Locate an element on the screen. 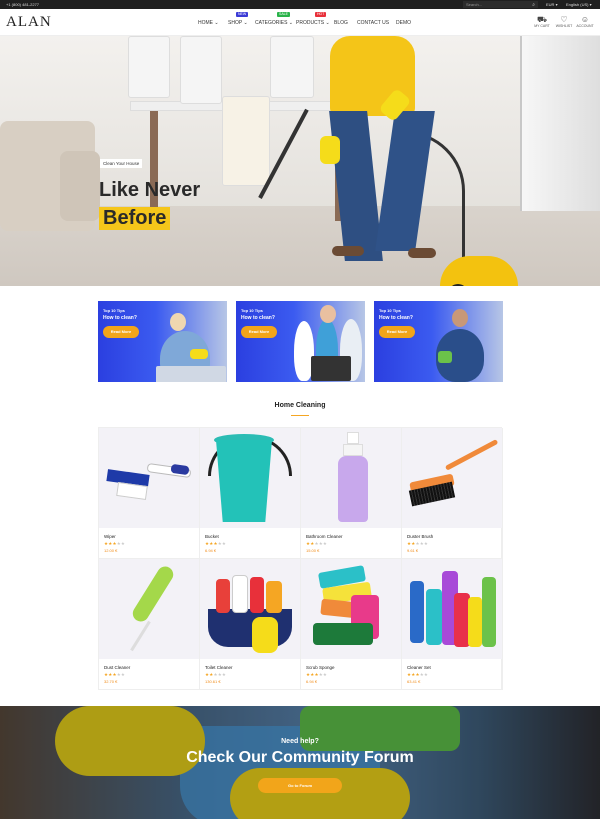  nav-home: HOME ⌄ is located at coordinates (208, 23).